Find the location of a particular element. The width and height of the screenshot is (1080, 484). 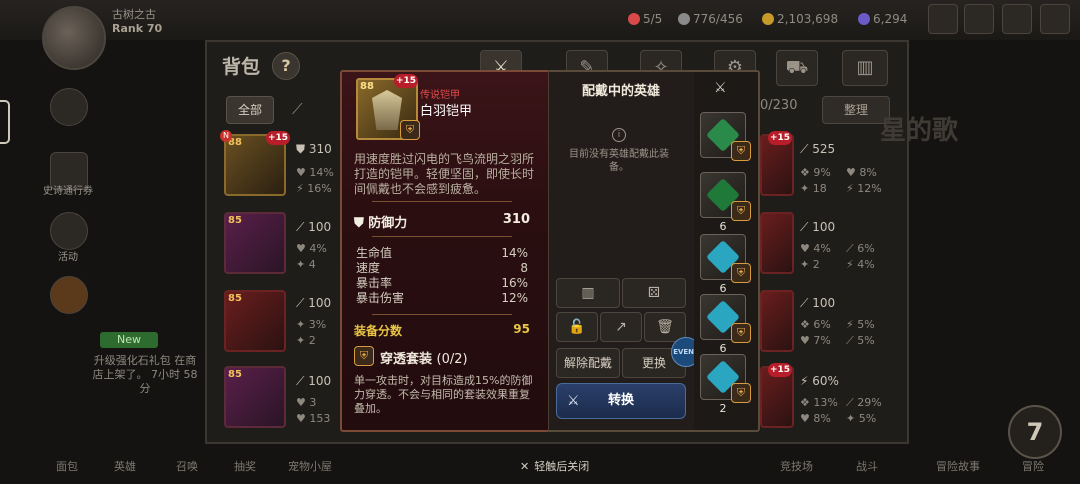

lock-button: 🔓 is located at coordinates (577, 327).